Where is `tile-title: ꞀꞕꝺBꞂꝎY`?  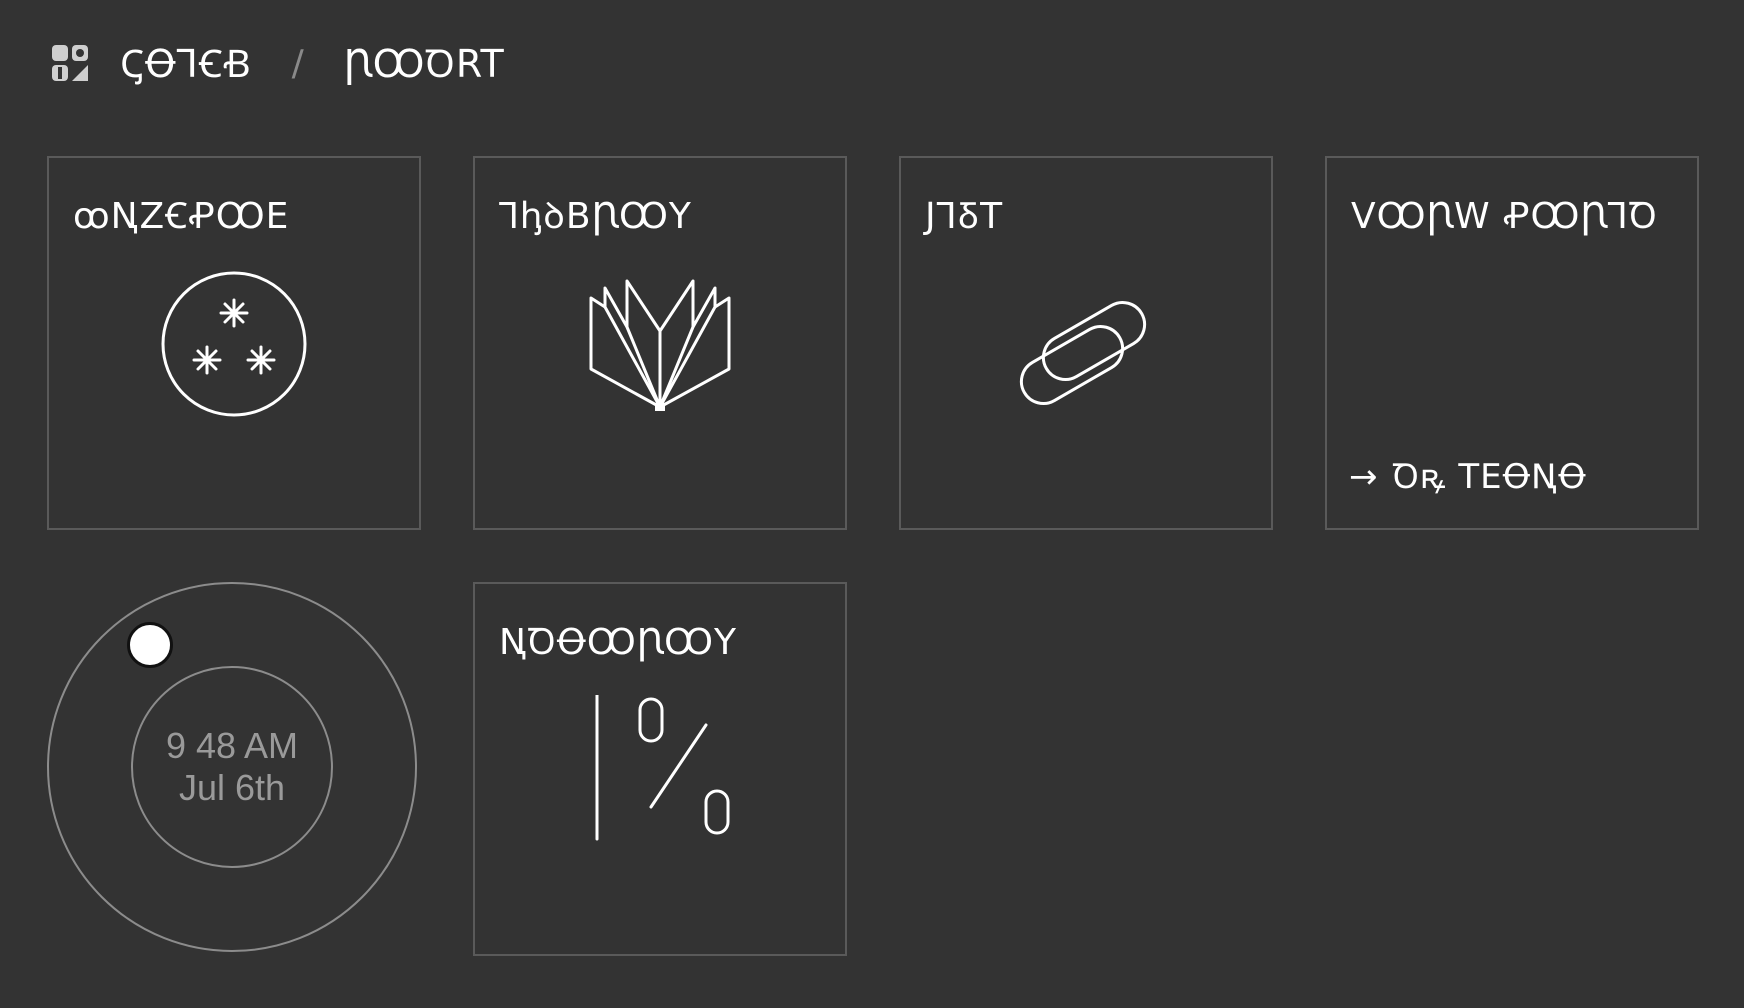 tile-title: ꞀꞕꝺBꞂꝎY is located at coordinates (595, 216).